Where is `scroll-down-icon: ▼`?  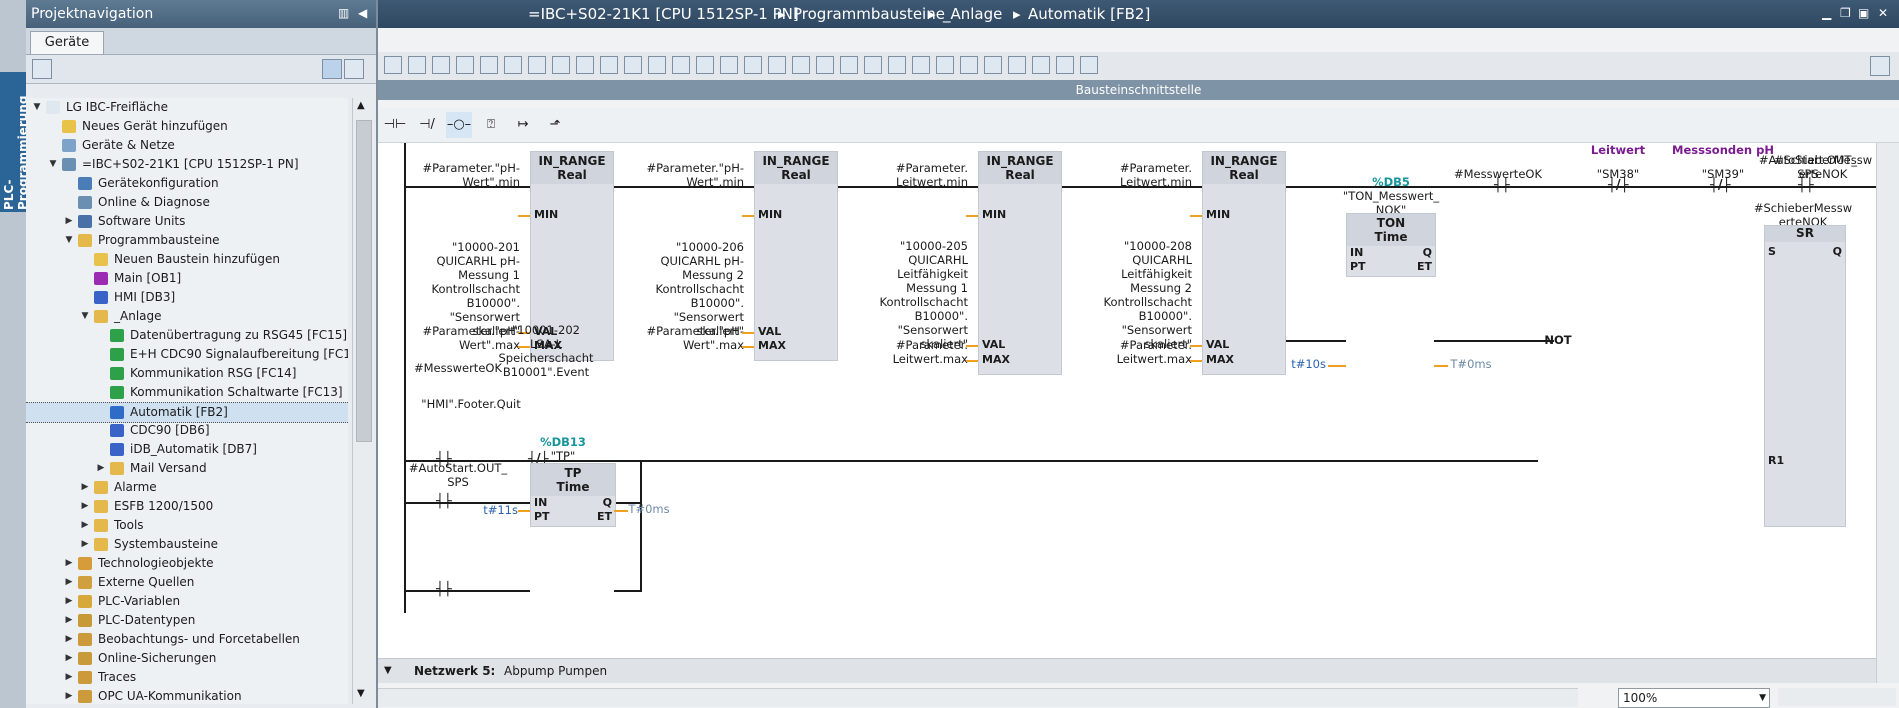
scroll-down-icon: ▼ is located at coordinates (361, 693).